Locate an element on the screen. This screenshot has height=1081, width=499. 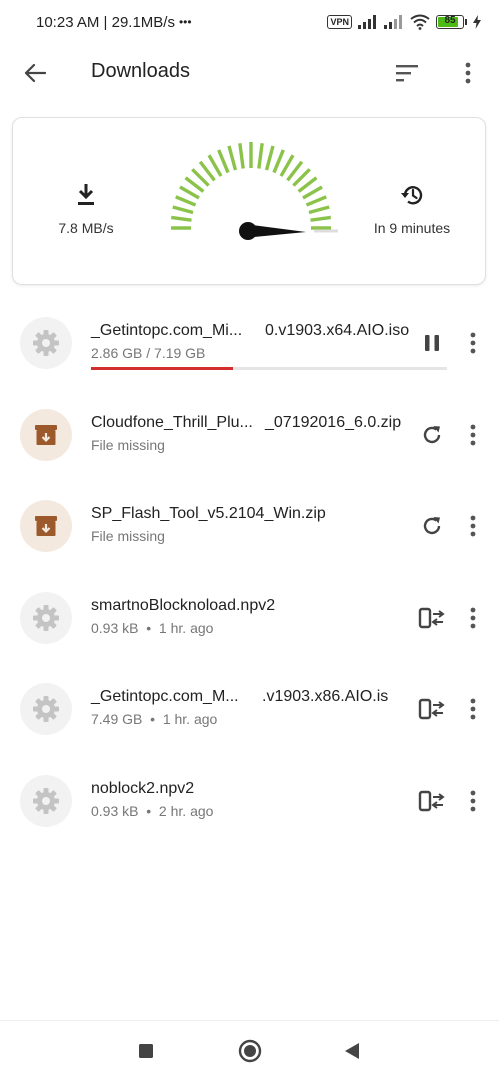
arrow-left-icon is located at coordinates (35, 73).